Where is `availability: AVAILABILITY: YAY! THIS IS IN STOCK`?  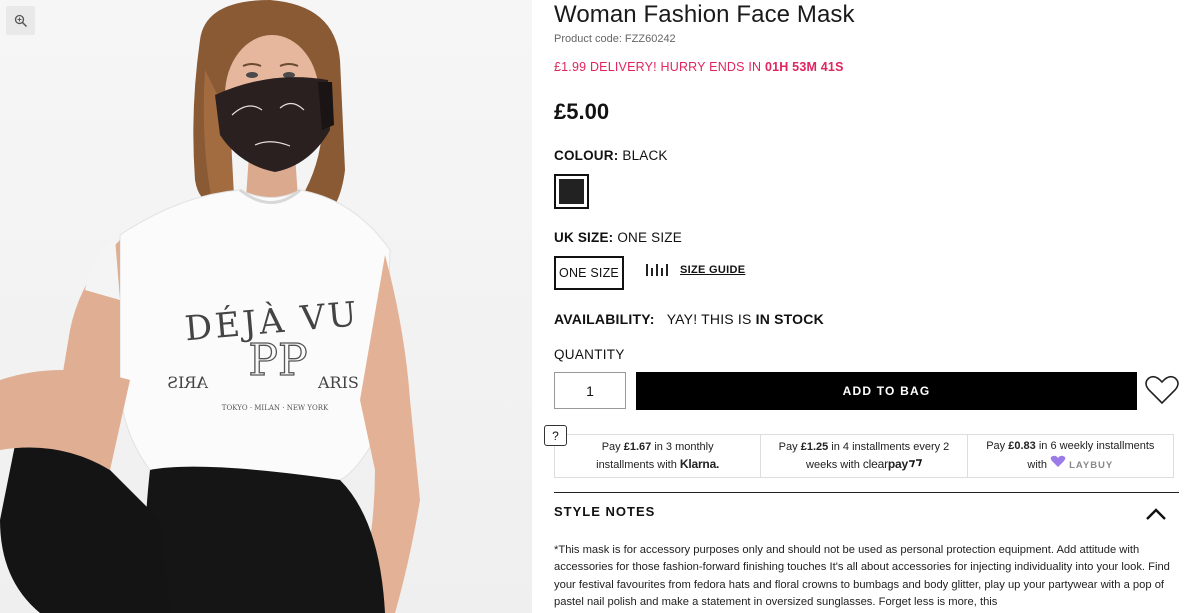
availability: AVAILABILITY: YAY! THIS IS IN STOCK is located at coordinates (689, 319).